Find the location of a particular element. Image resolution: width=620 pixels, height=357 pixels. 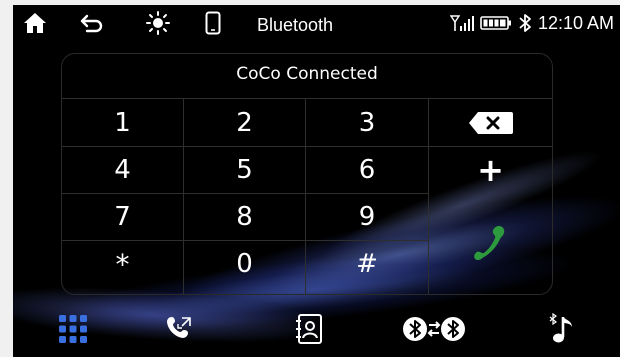

call-button is located at coordinates (490, 244).